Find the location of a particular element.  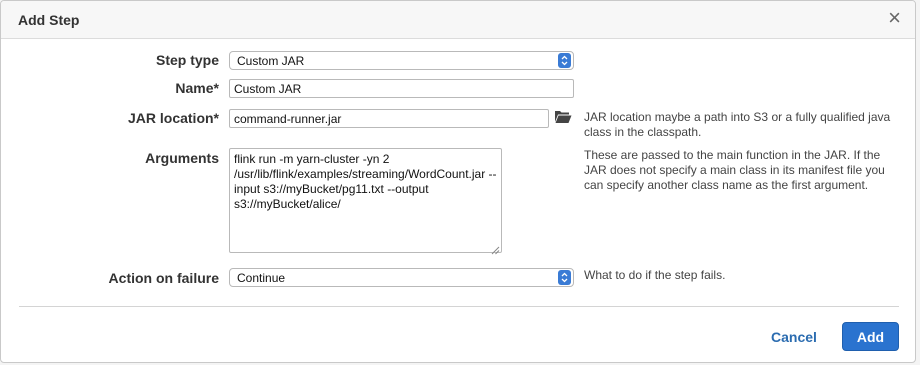

folder-open-icon is located at coordinates (563, 119).